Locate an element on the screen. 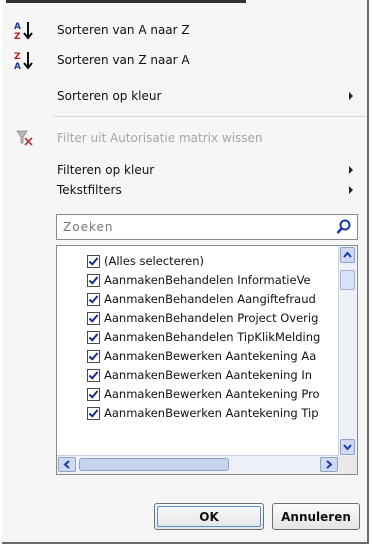 This screenshot has width=372, height=546. list-item: AanmakenBehandelen InformatieVe is located at coordinates (199, 280).